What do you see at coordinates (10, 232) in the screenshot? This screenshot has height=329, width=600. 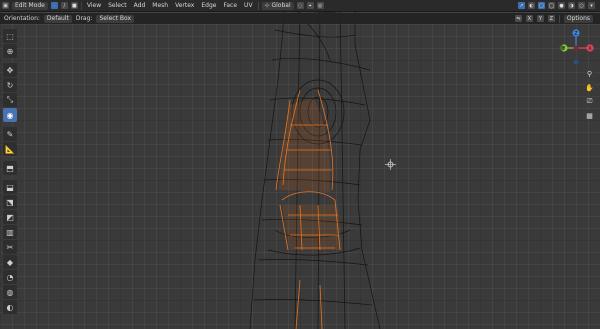 I see `tool-loop-cut: ▥` at bounding box center [10, 232].